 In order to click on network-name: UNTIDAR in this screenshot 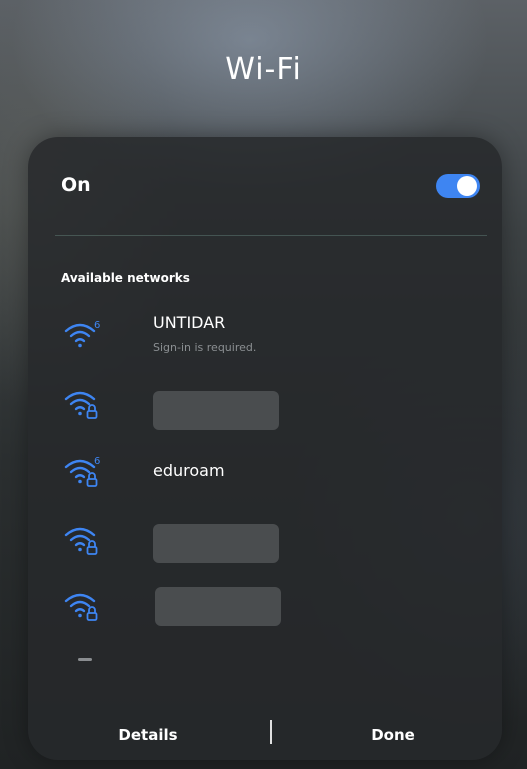, I will do `click(189, 322)`.